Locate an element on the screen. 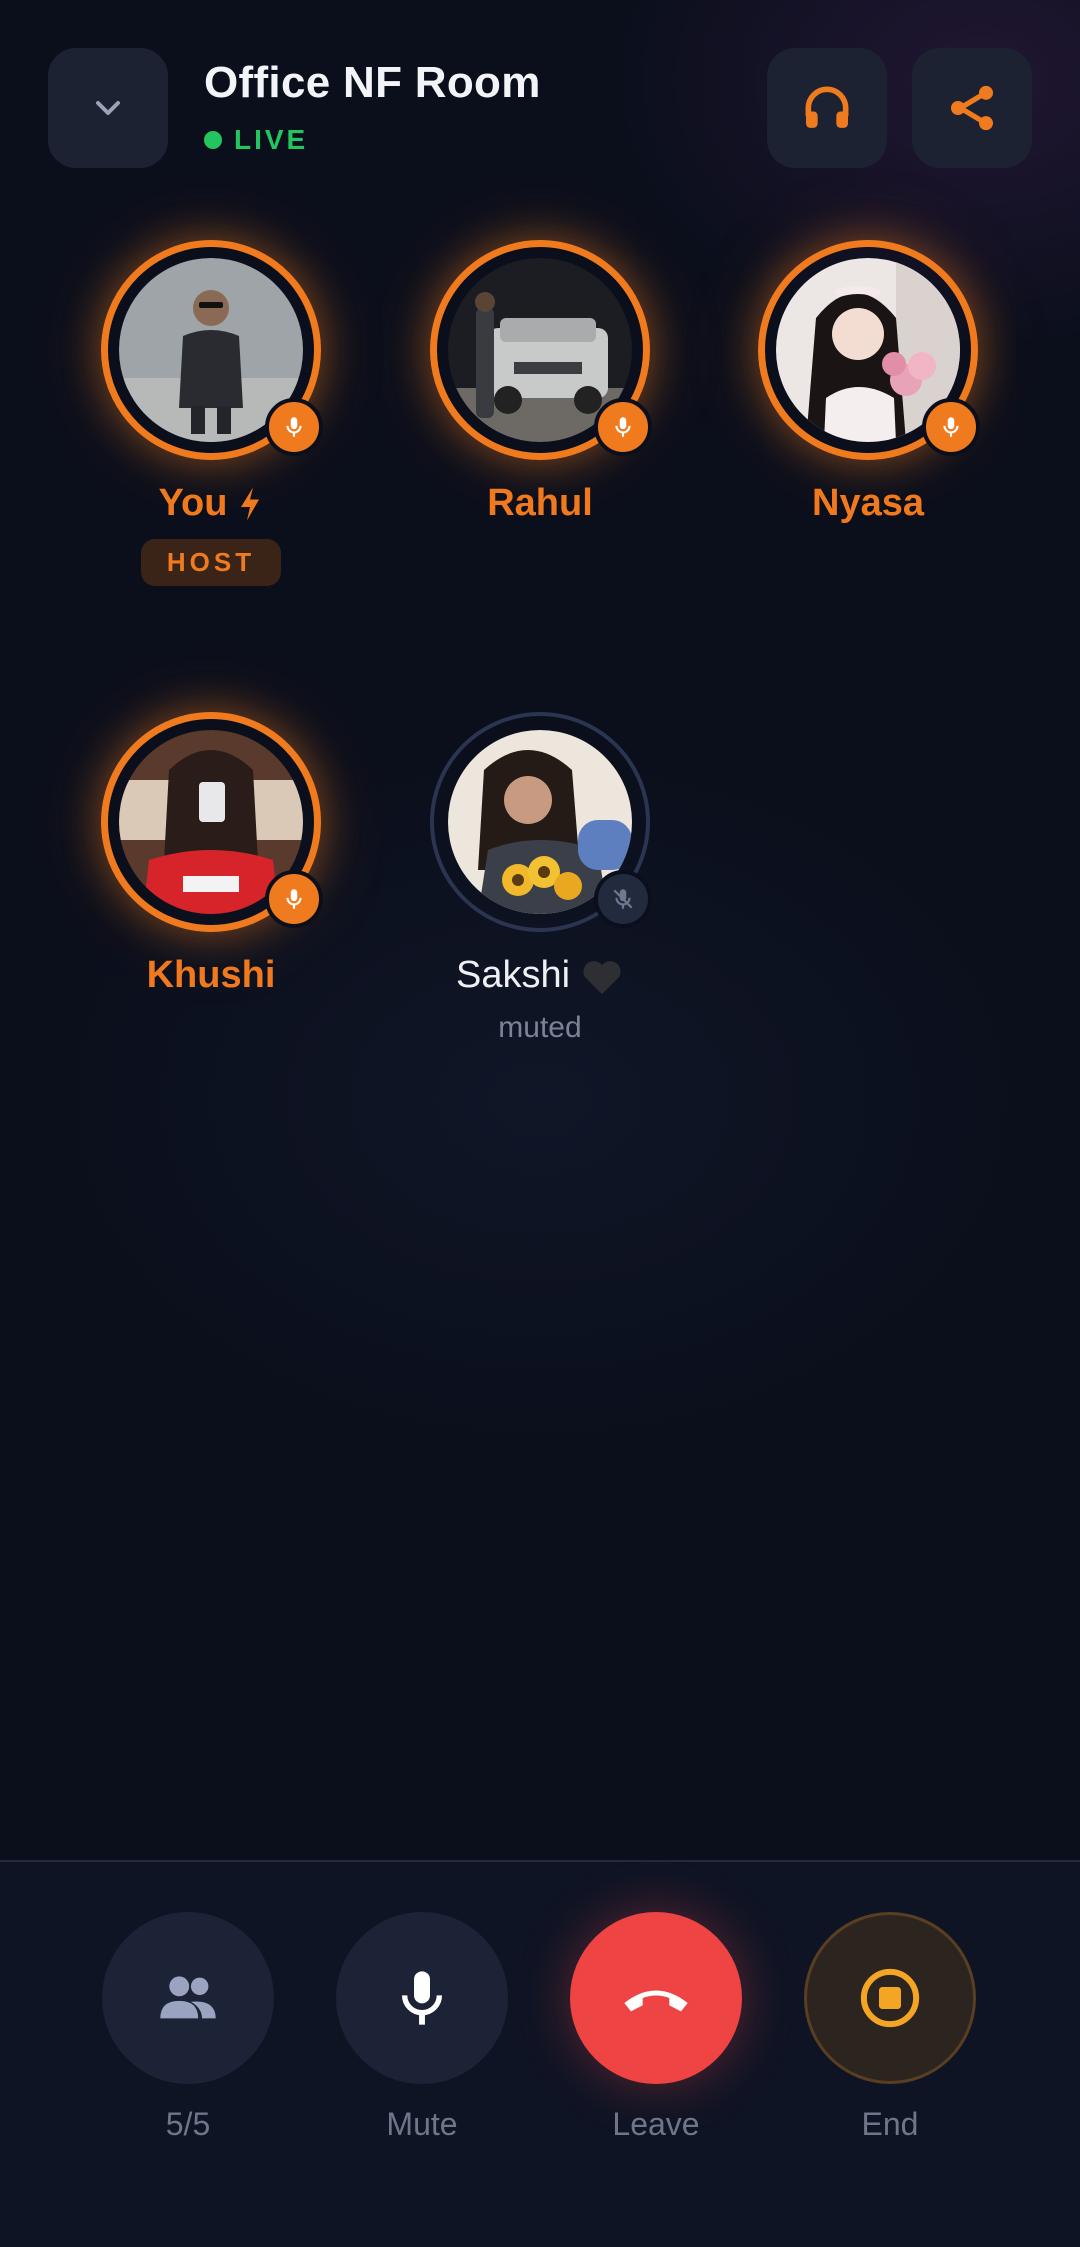 Image resolution: width=1080 pixels, height=2247 pixels. live-dot is located at coordinates (213, 140).